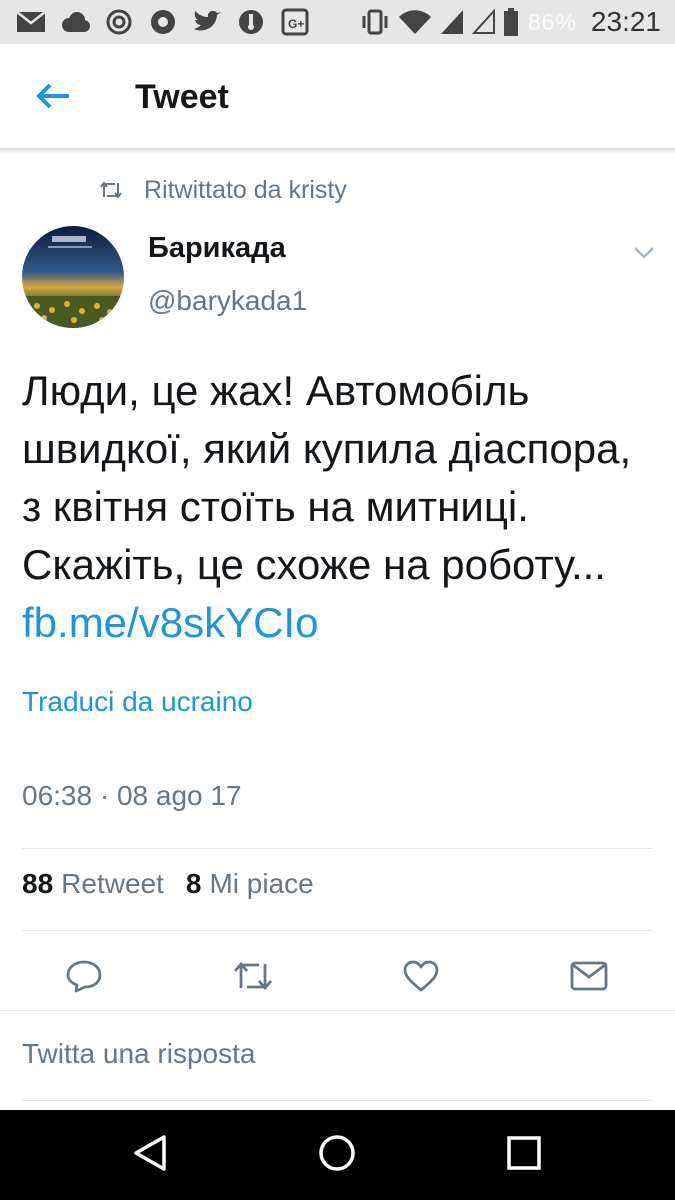  What do you see at coordinates (75, 22) in the screenshot?
I see `cloud-icon` at bounding box center [75, 22].